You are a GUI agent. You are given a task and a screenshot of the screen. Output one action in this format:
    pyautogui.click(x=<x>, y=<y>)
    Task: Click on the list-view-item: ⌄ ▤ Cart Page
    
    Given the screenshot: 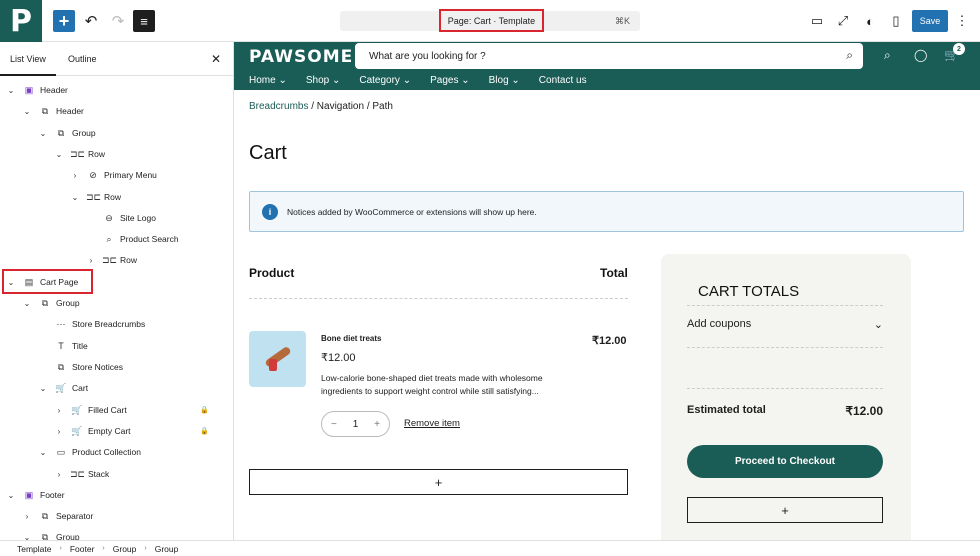 What is the action you would take?
    pyautogui.click(x=39, y=282)
    